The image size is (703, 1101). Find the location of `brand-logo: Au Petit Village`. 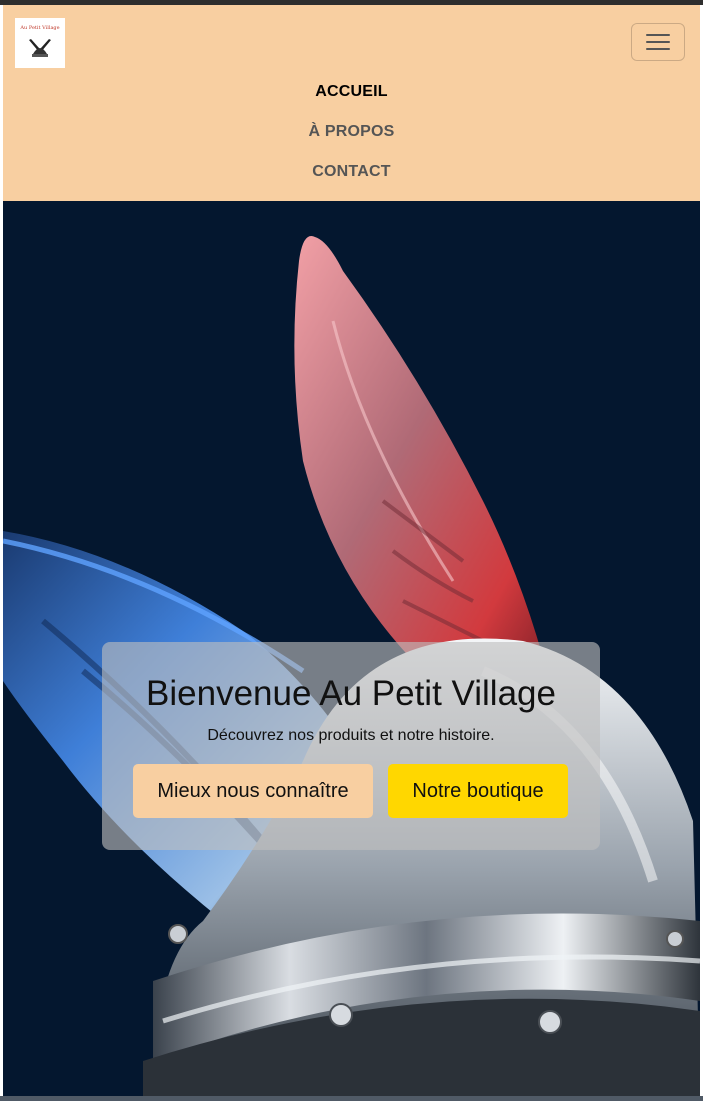

brand-logo: Au Petit Village is located at coordinates (40, 43).